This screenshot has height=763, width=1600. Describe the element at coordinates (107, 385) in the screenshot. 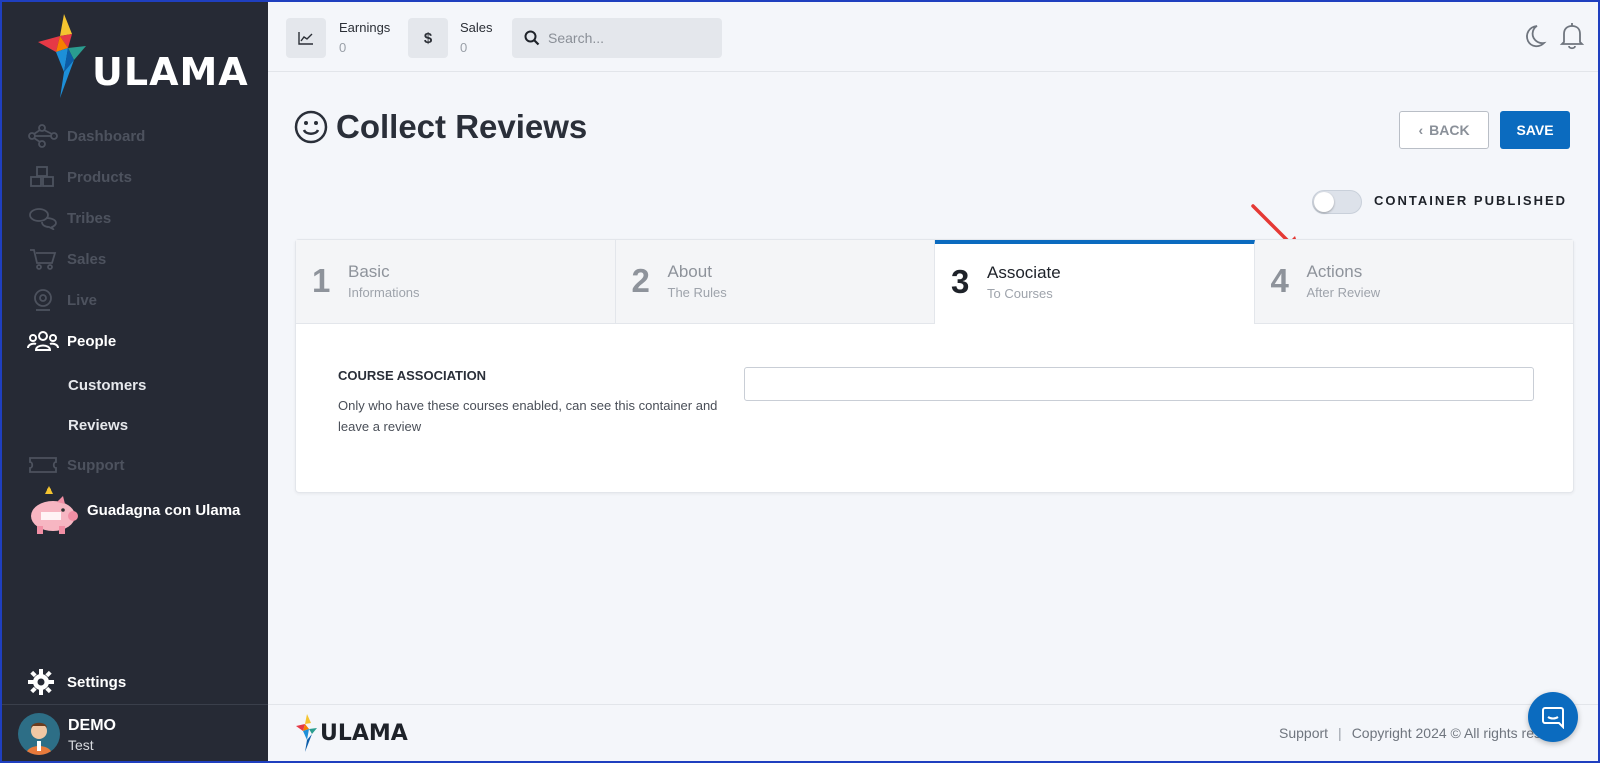

I see `sidebar-subitem-customers: Customers` at that location.